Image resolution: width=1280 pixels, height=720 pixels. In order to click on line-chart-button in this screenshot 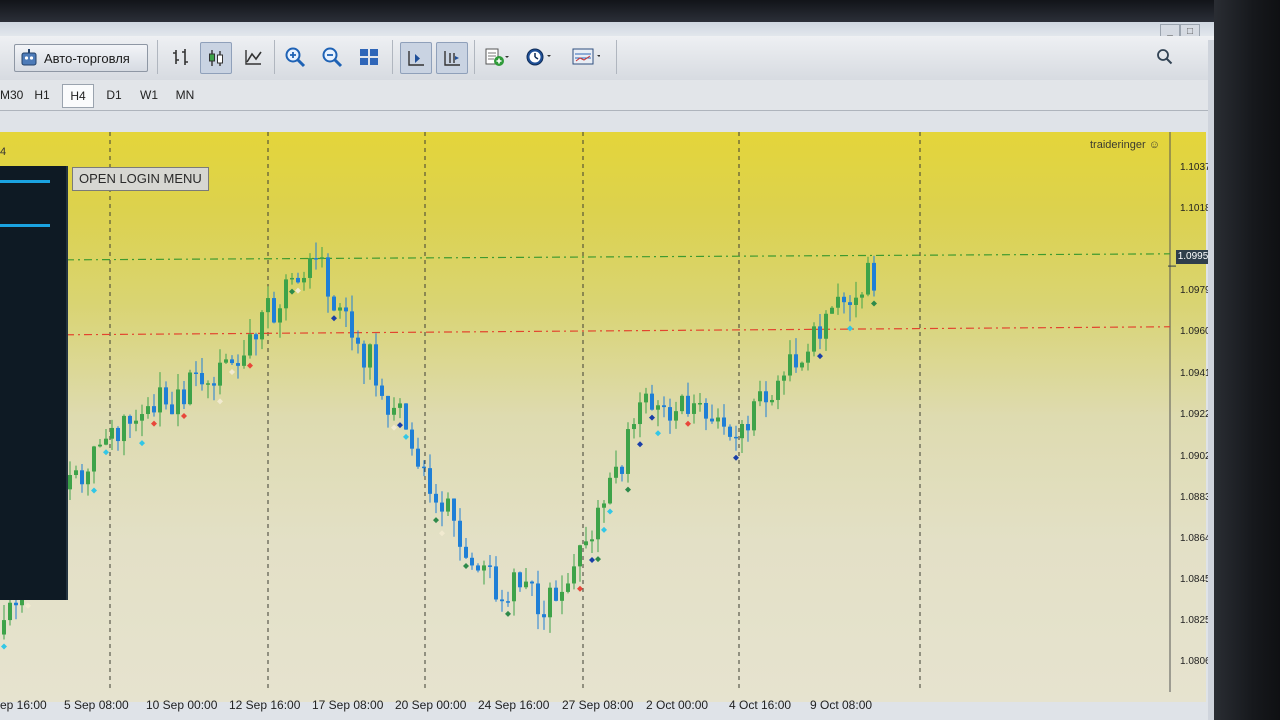, I will do `click(253, 57)`.